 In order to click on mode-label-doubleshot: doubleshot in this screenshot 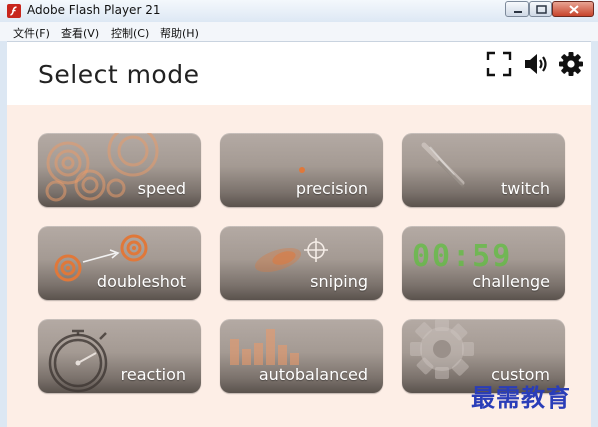, I will do `click(141, 281)`.